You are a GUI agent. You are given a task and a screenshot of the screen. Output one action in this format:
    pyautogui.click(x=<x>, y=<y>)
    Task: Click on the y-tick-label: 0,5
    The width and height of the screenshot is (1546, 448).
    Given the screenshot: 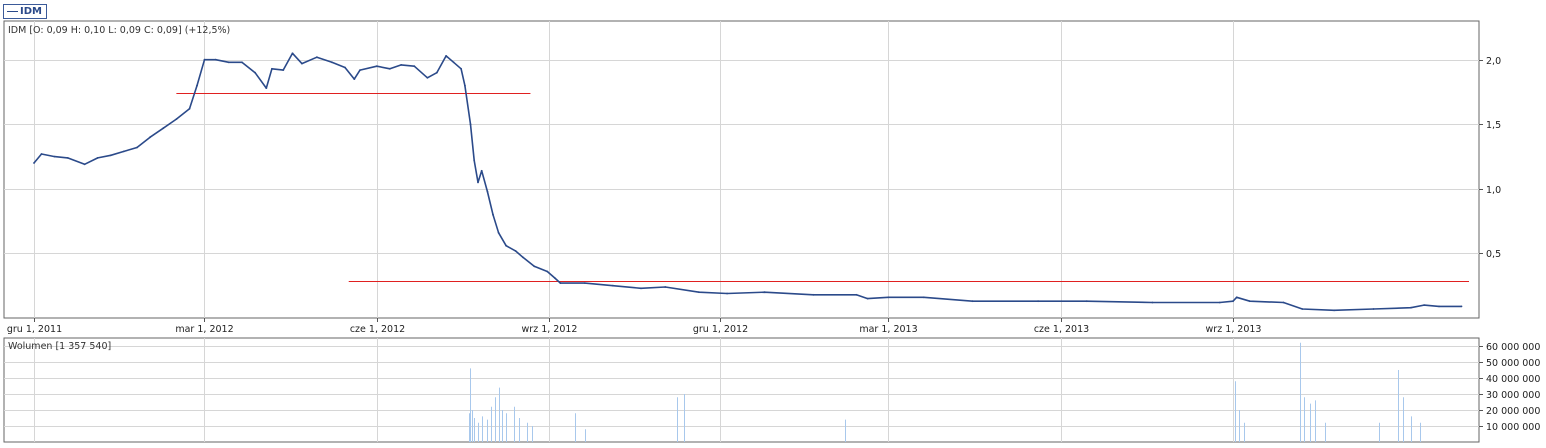 What is the action you would take?
    pyautogui.click(x=1493, y=254)
    